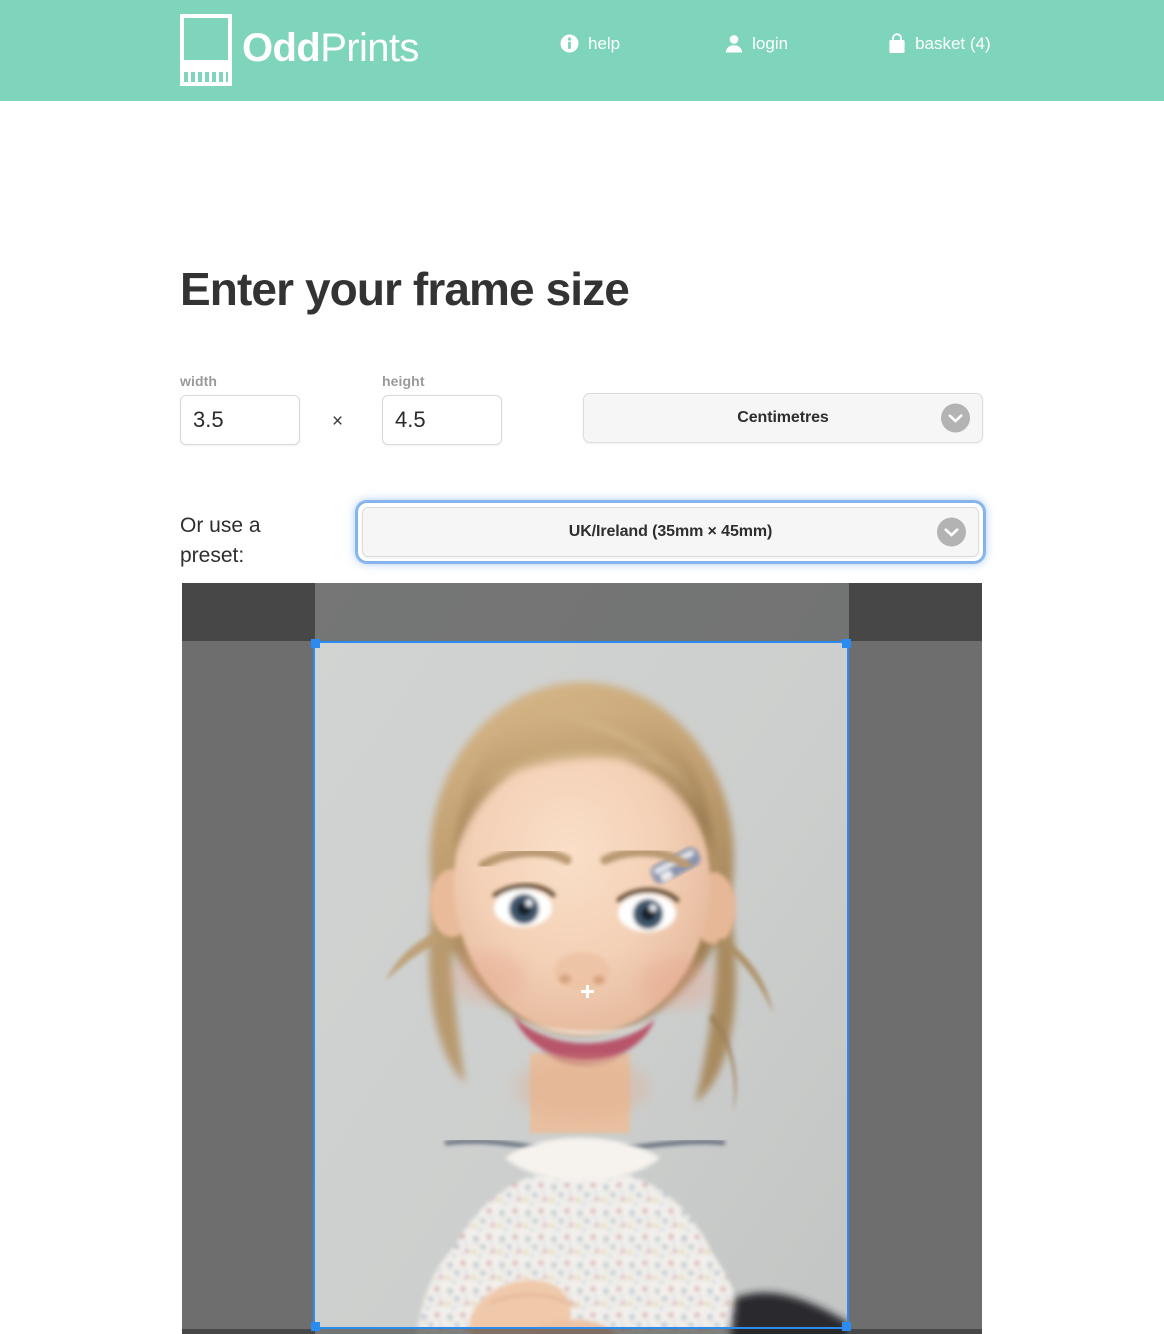  I want to click on nav-item-login: login, so click(756, 44).